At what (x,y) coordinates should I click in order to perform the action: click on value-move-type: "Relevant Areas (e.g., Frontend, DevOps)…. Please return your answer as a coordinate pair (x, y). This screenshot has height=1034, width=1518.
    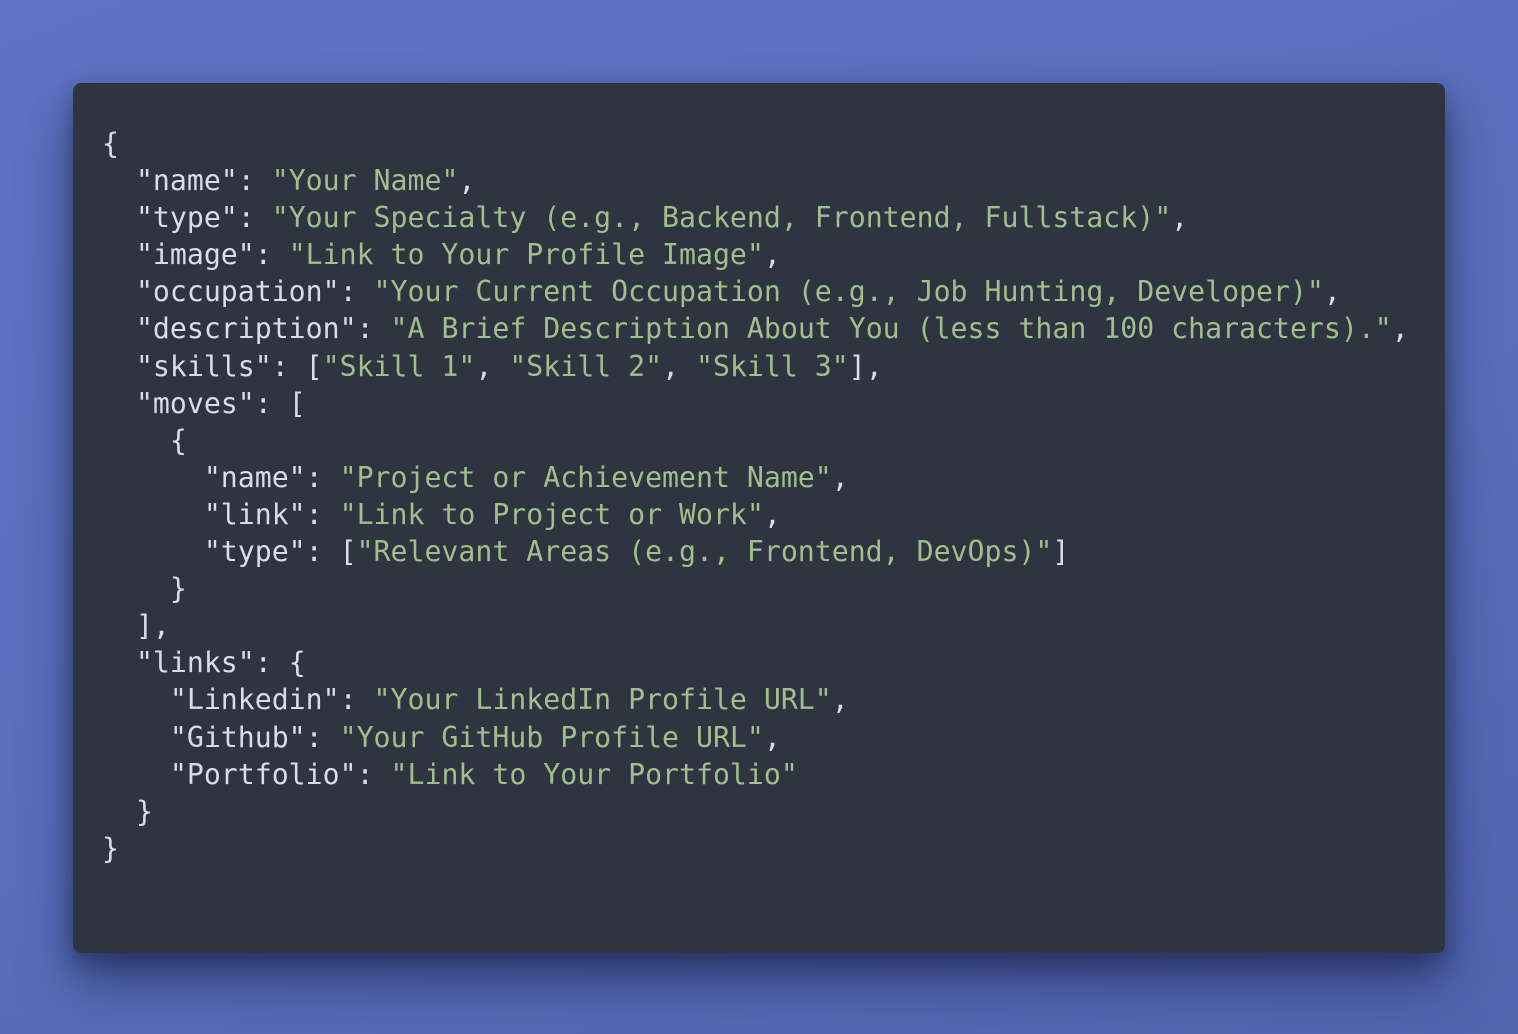
    Looking at the image, I should click on (704, 552).